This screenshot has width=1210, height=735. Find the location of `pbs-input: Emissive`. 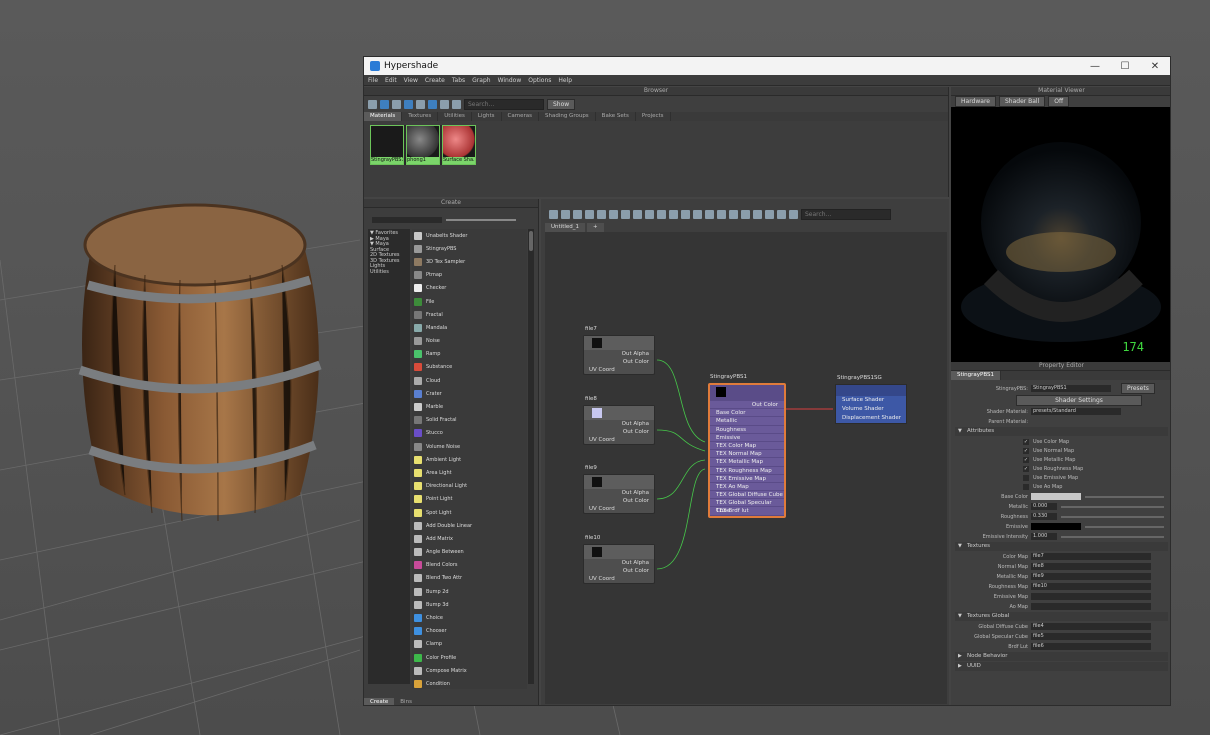

pbs-input: Emissive is located at coordinates (747, 438).